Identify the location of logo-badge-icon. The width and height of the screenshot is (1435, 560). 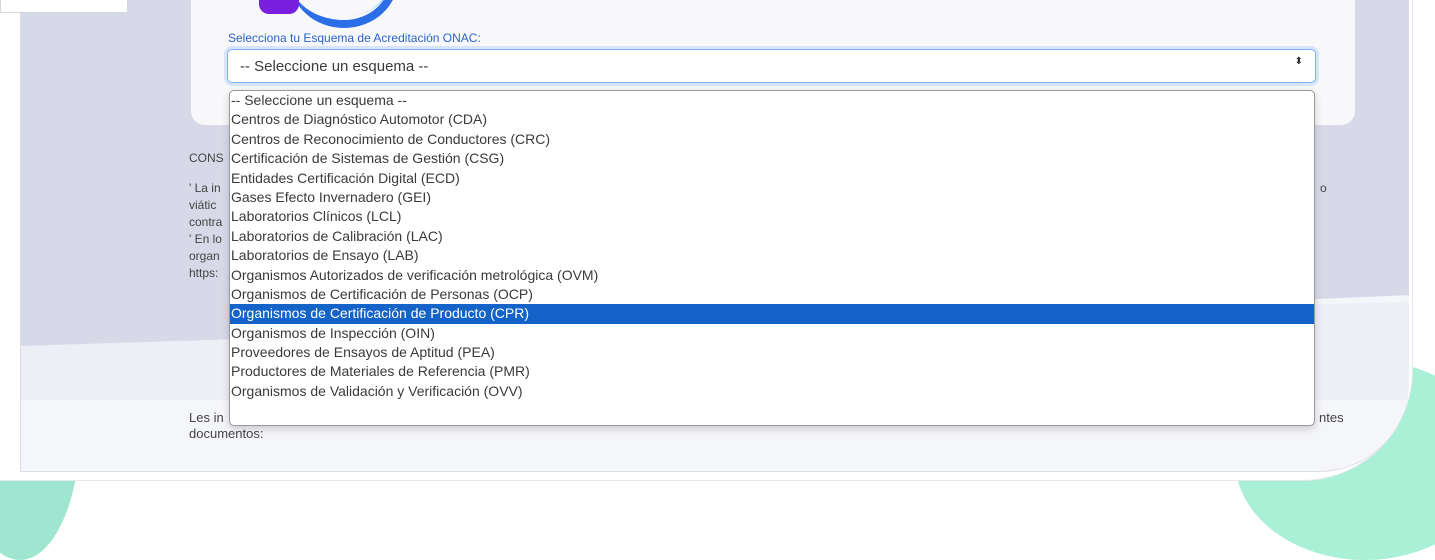
(279, 7).